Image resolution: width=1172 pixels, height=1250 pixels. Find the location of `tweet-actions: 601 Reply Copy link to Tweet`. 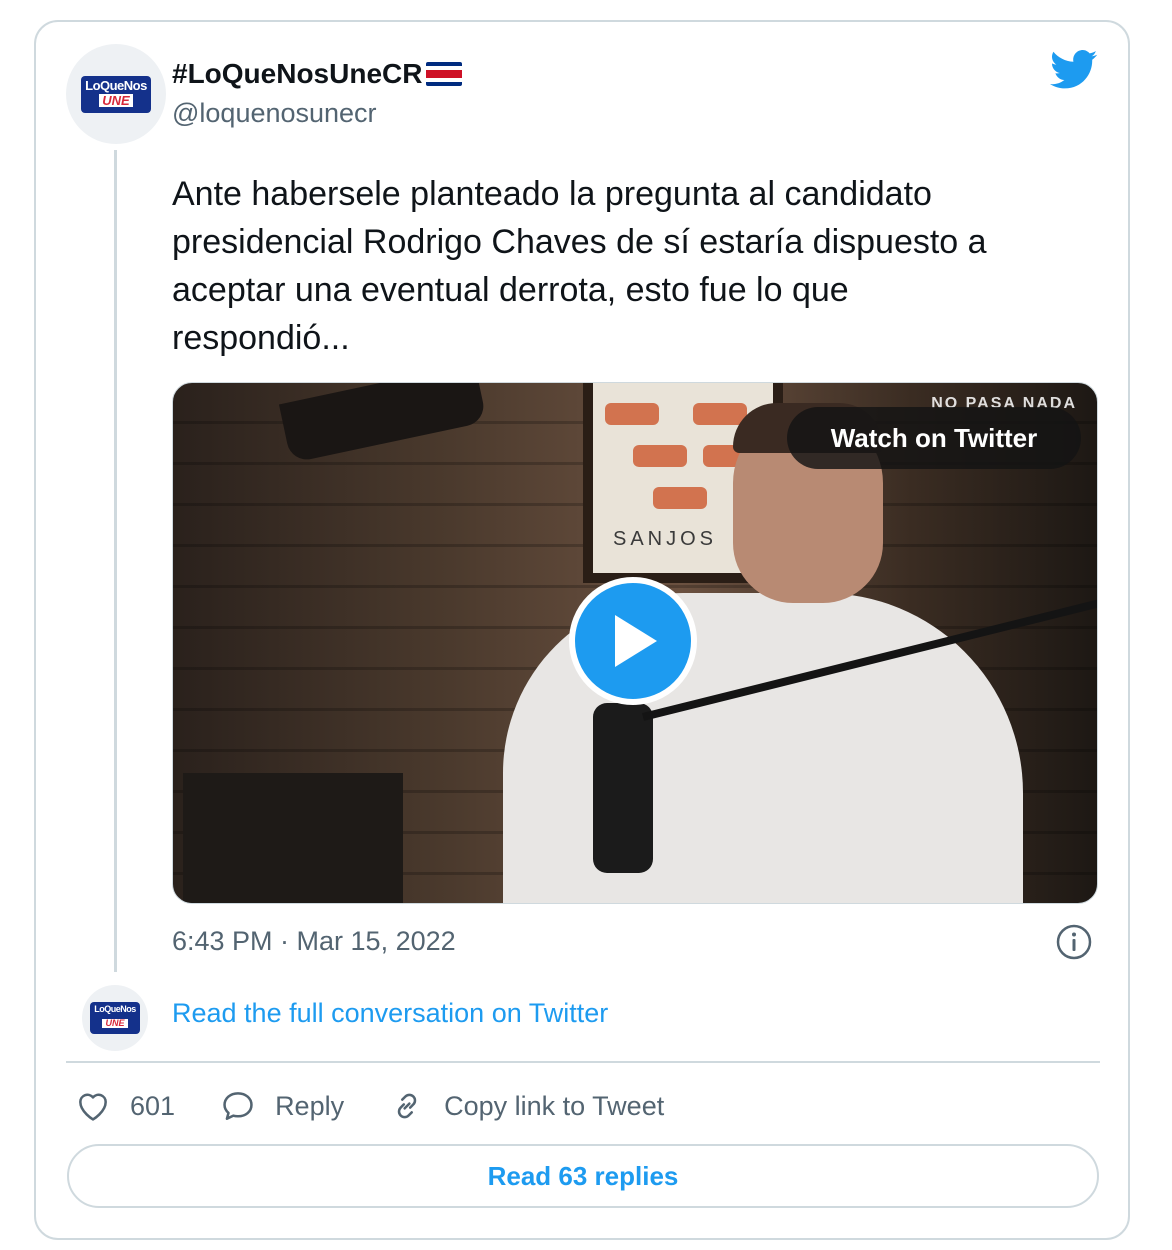

tweet-actions: 601 Reply Copy link to Tweet is located at coordinates (391, 1106).